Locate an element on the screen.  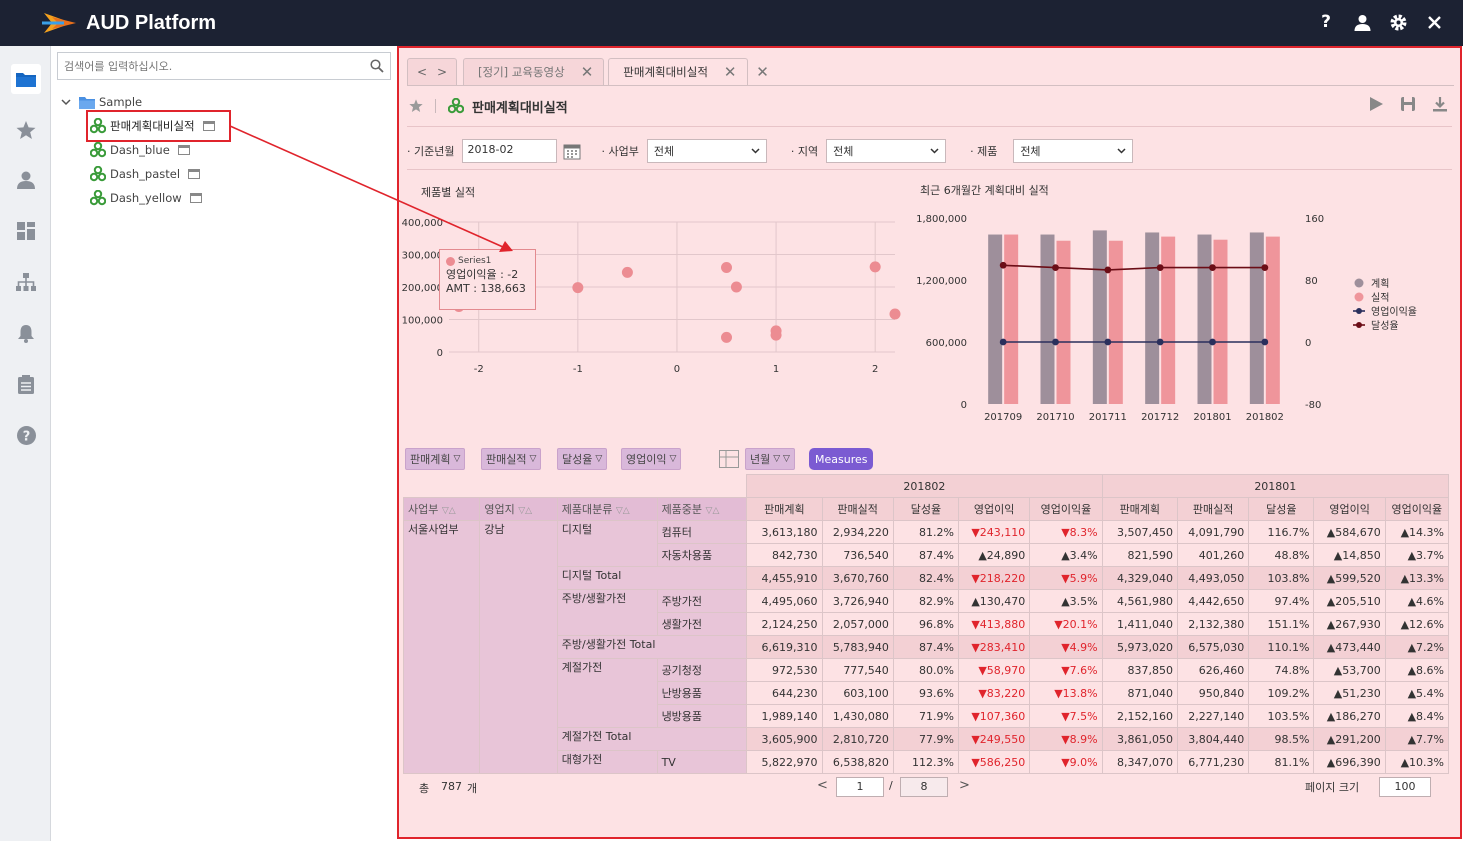
tree-folder-sample: Sample is located at coordinates (101, 102).